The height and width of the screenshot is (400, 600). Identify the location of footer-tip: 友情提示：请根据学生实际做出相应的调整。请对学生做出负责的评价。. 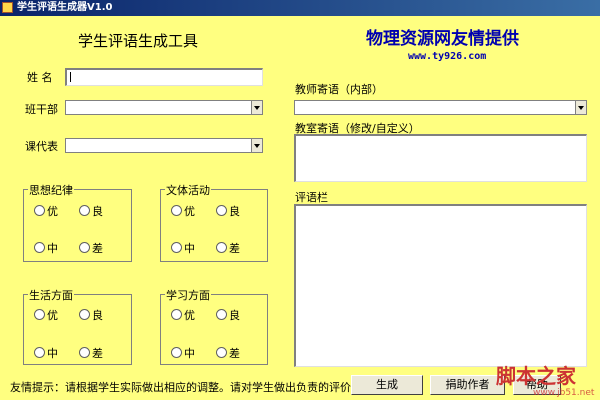
(186, 387).